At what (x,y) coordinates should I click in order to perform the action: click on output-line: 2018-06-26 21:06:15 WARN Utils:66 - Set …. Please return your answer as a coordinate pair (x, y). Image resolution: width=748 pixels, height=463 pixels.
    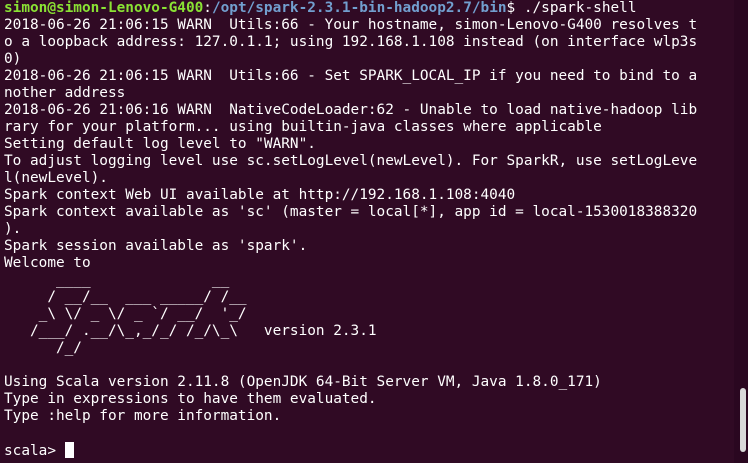
    Looking at the image, I should click on (351, 76).